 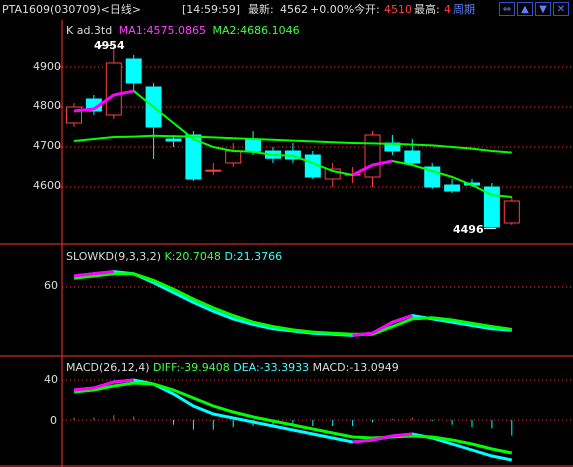 I want to click on d-line, so click(x=293, y=304).